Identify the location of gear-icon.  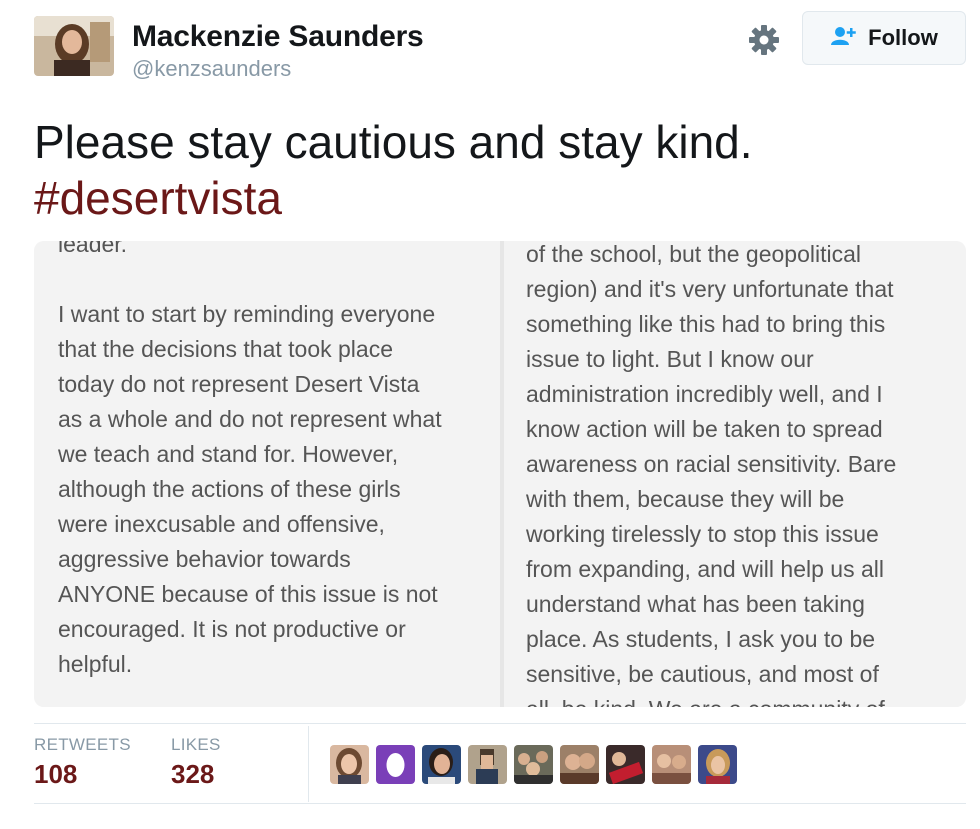
(764, 40).